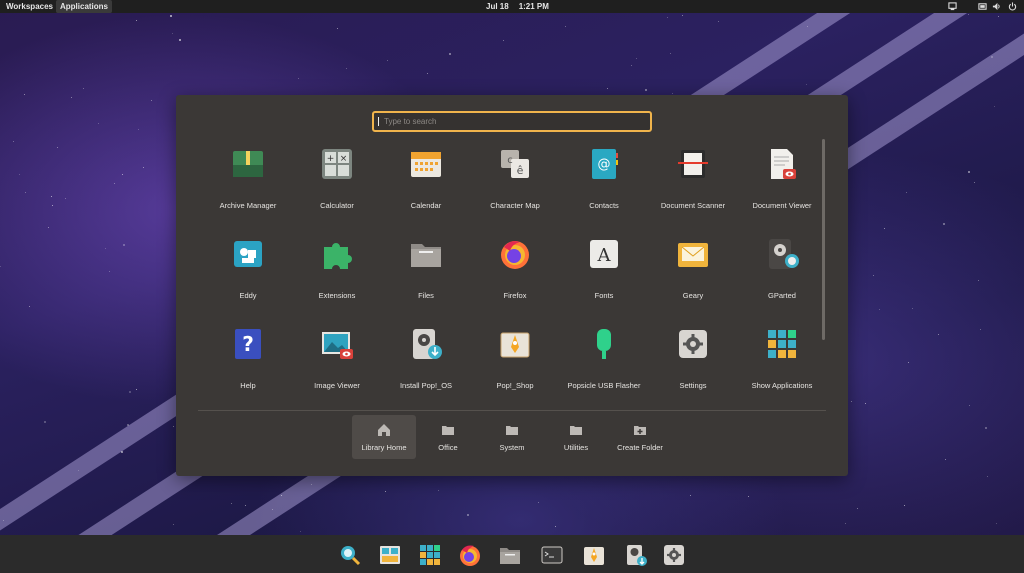 The height and width of the screenshot is (573, 1024). What do you see at coordinates (337, 269) in the screenshot?
I see `app-extensions: Extensions` at bounding box center [337, 269].